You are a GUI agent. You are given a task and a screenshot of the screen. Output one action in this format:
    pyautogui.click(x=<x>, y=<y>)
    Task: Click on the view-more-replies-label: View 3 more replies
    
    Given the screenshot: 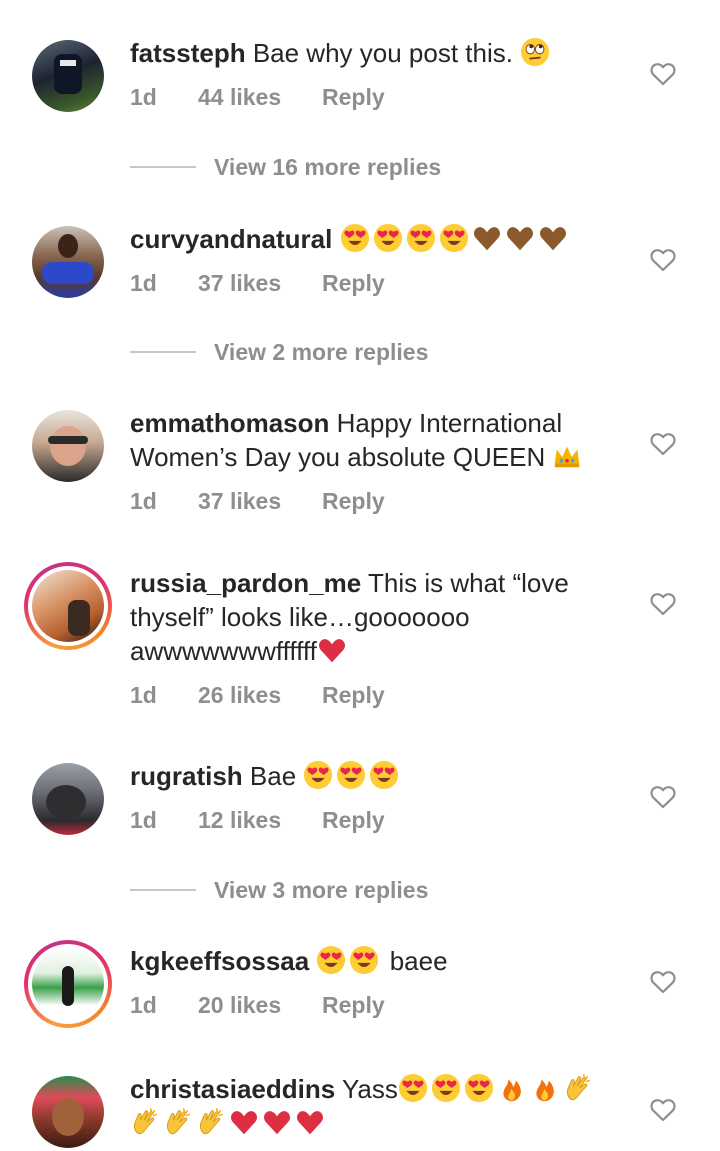 What is the action you would take?
    pyautogui.click(x=321, y=890)
    